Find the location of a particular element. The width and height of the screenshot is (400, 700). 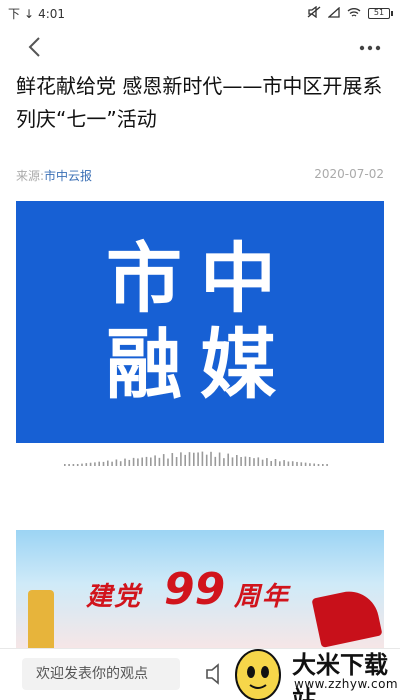

status-right: 51 is located at coordinates (350, 13).